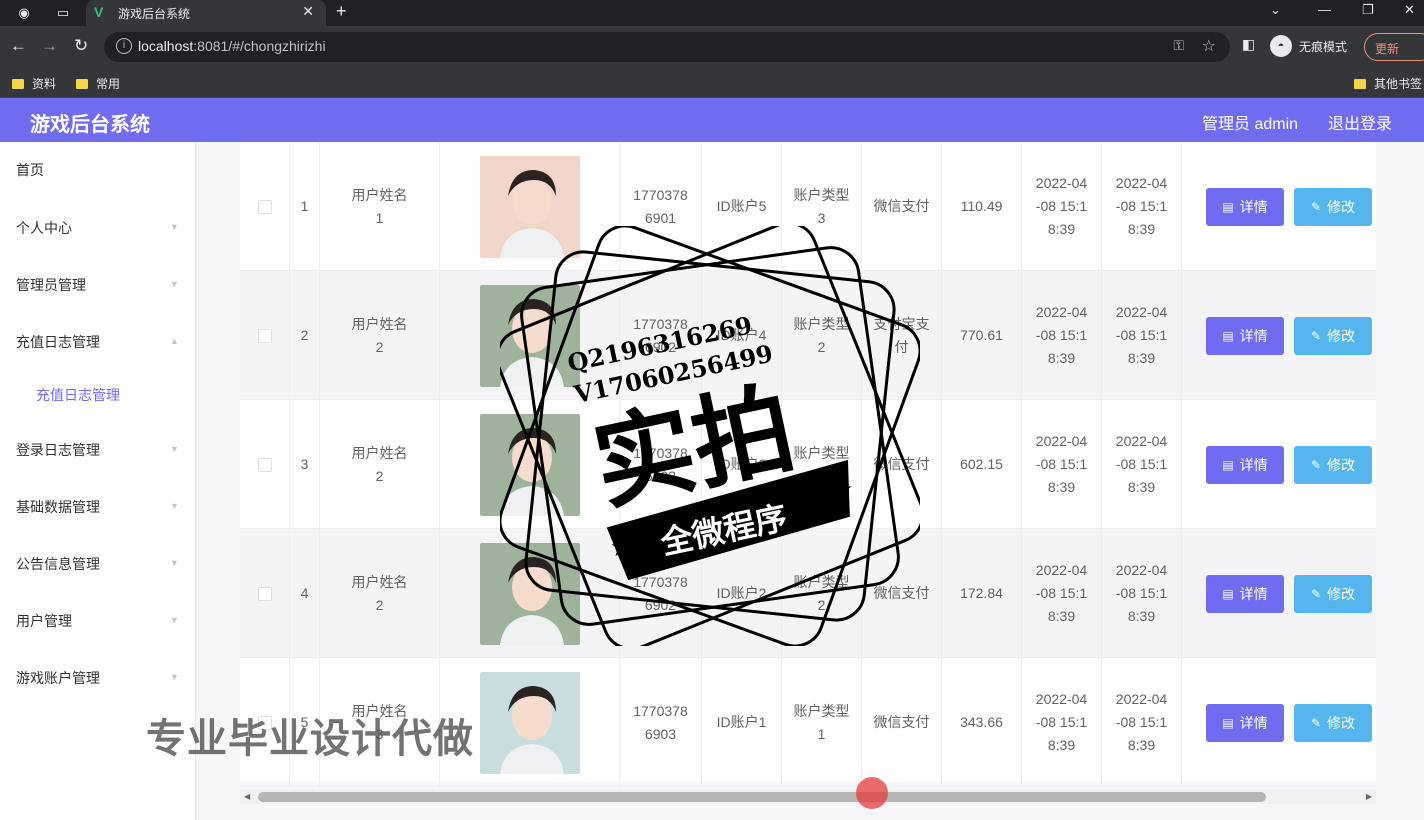  What do you see at coordinates (872, 793) in the screenshot?
I see `cursor-indicator` at bounding box center [872, 793].